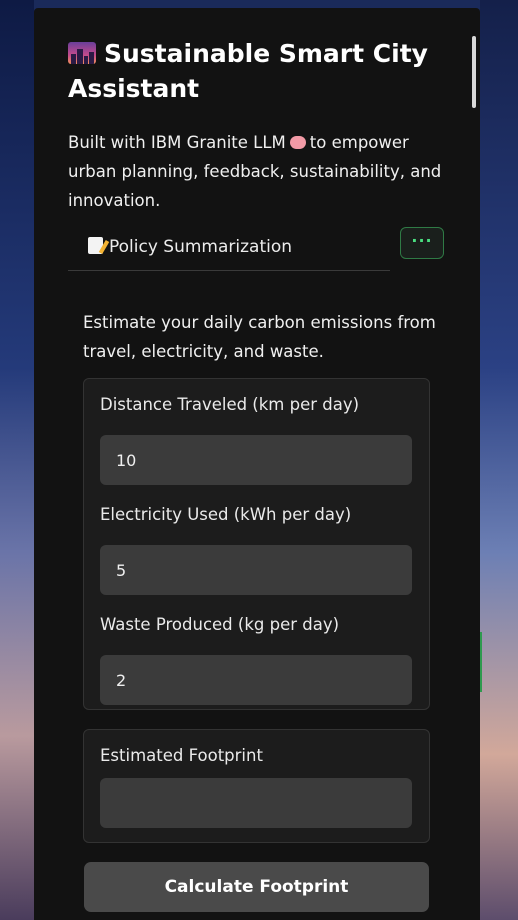  What do you see at coordinates (201, 247) in the screenshot?
I see `tab-label-text: Policy Summarization` at bounding box center [201, 247].